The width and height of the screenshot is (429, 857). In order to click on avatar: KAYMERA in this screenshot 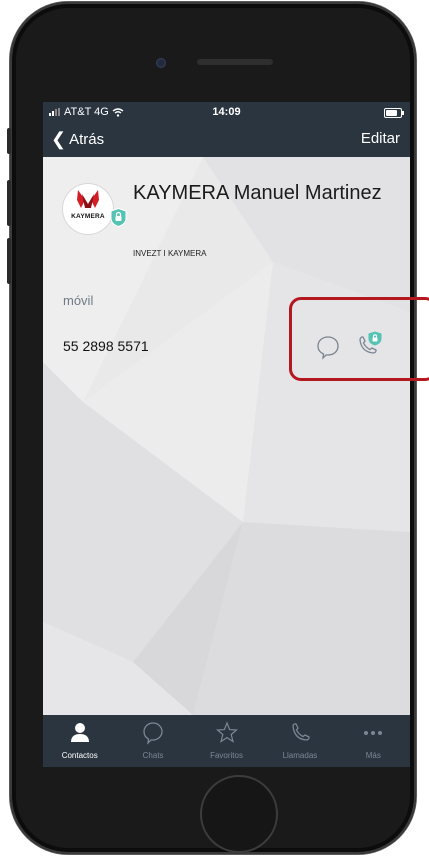, I will do `click(88, 209)`.